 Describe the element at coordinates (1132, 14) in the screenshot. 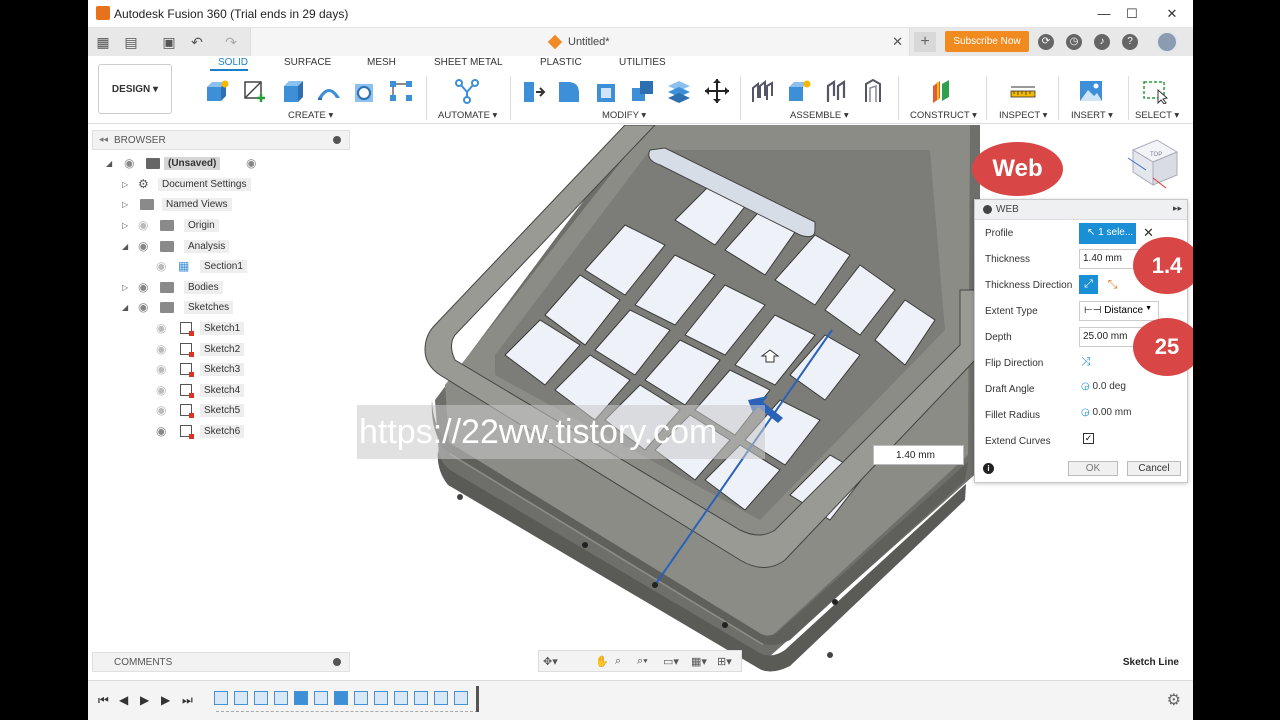

I see `maximize-button: ☐` at that location.